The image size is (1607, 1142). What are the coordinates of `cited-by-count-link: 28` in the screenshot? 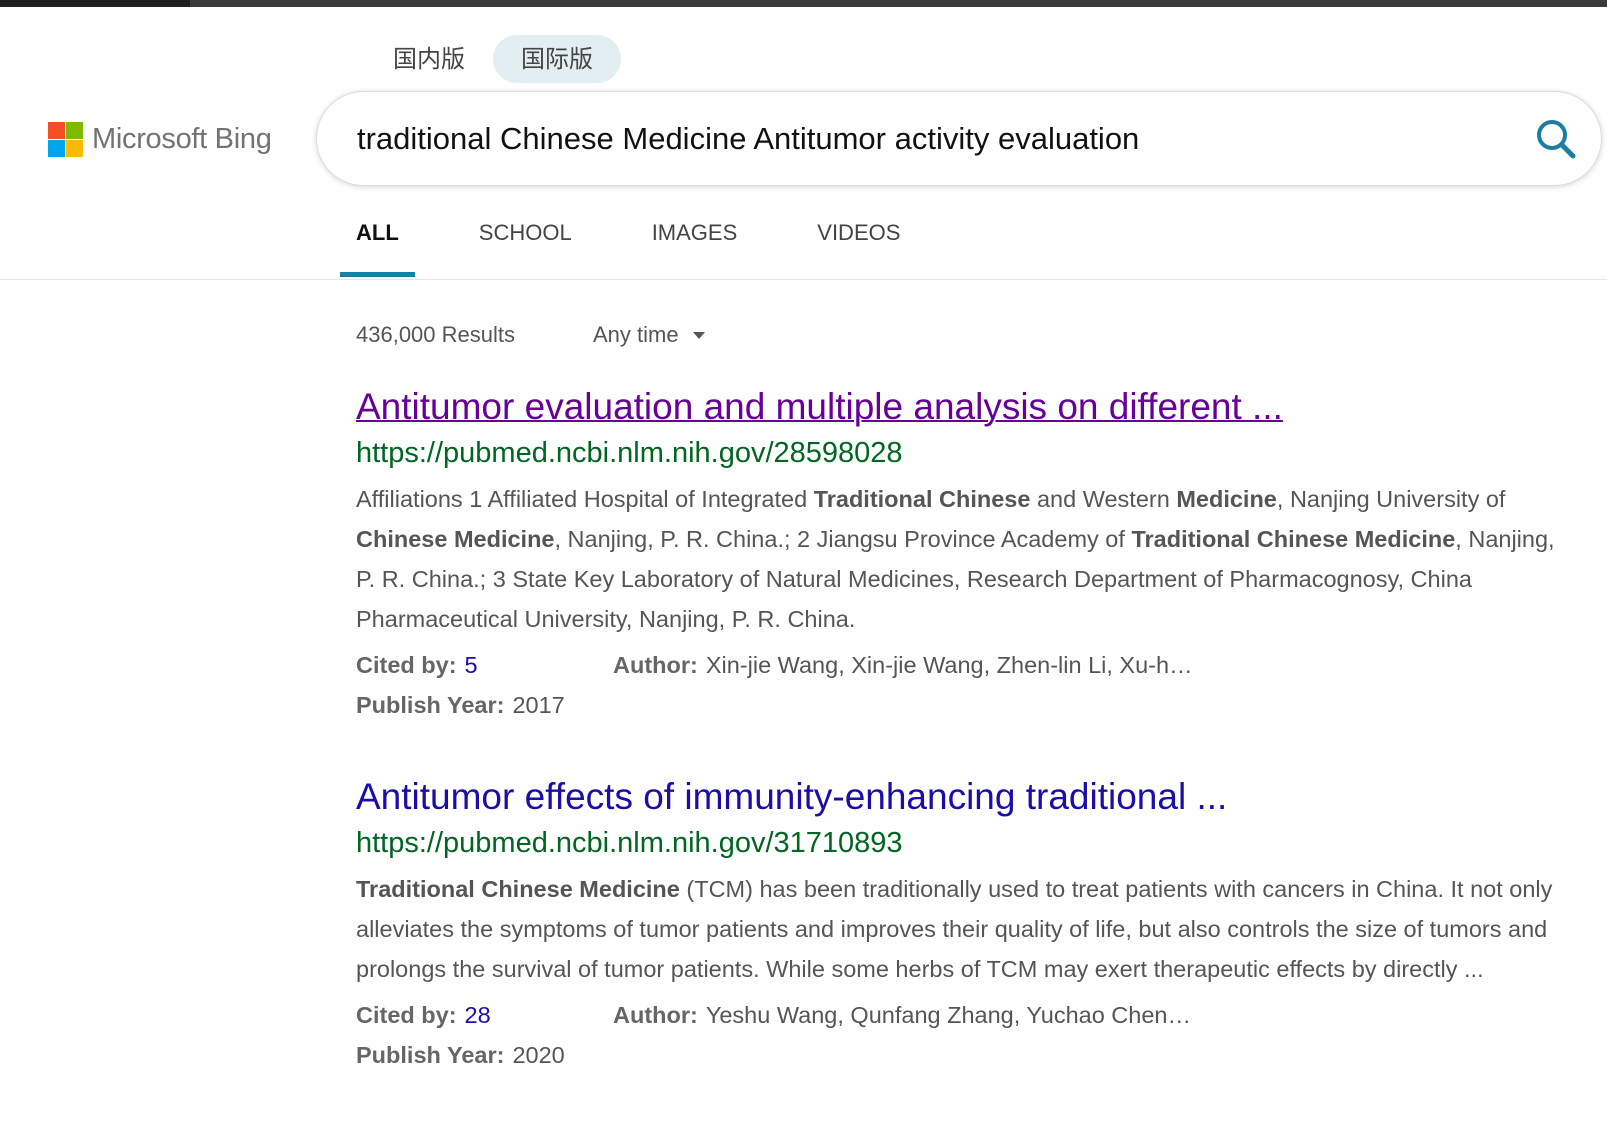 It's located at (478, 1015).